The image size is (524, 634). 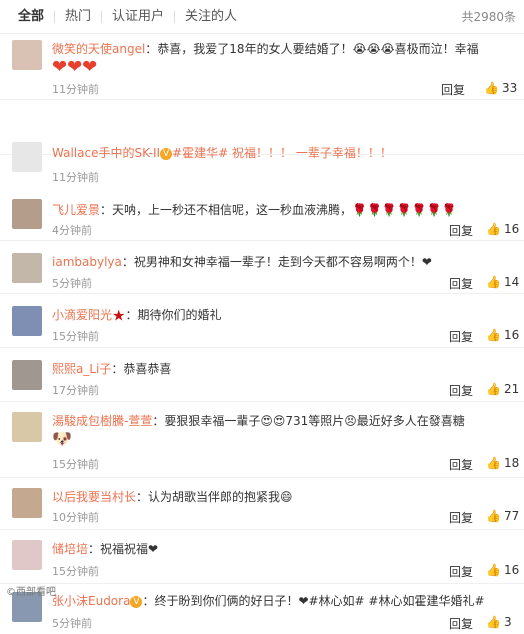 I want to click on like-count: 3, so click(x=507, y=622).